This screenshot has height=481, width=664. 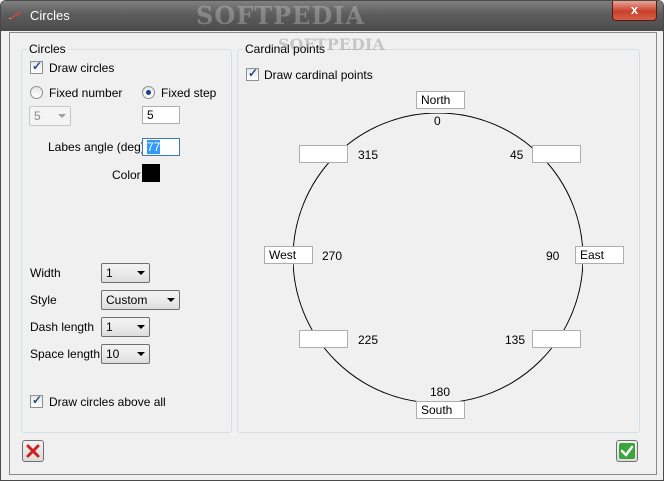 I want to click on west-input: West, so click(x=288, y=255).